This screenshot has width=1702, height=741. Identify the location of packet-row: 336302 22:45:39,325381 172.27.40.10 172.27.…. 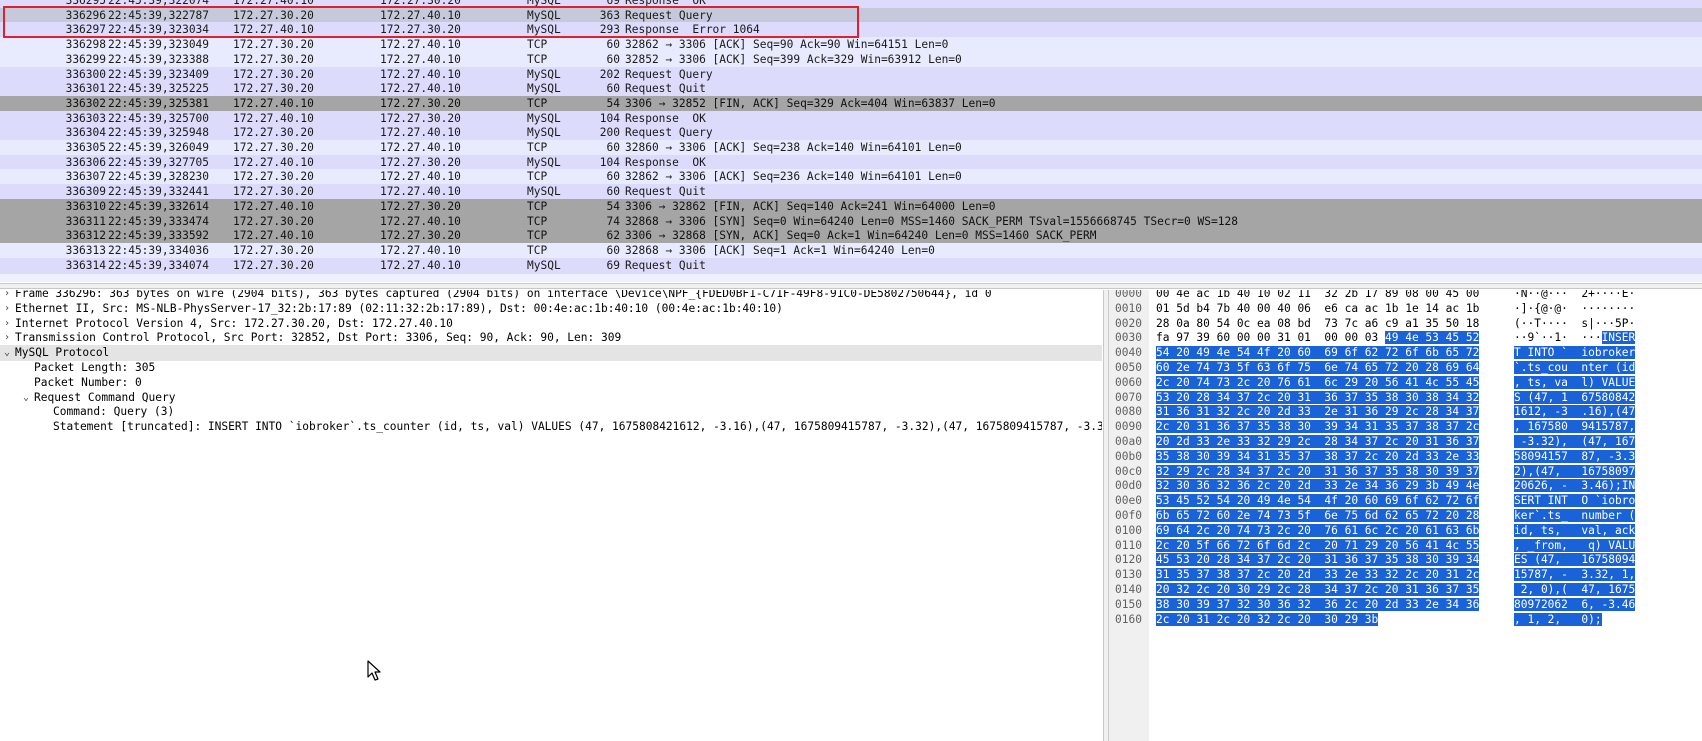
(851, 103).